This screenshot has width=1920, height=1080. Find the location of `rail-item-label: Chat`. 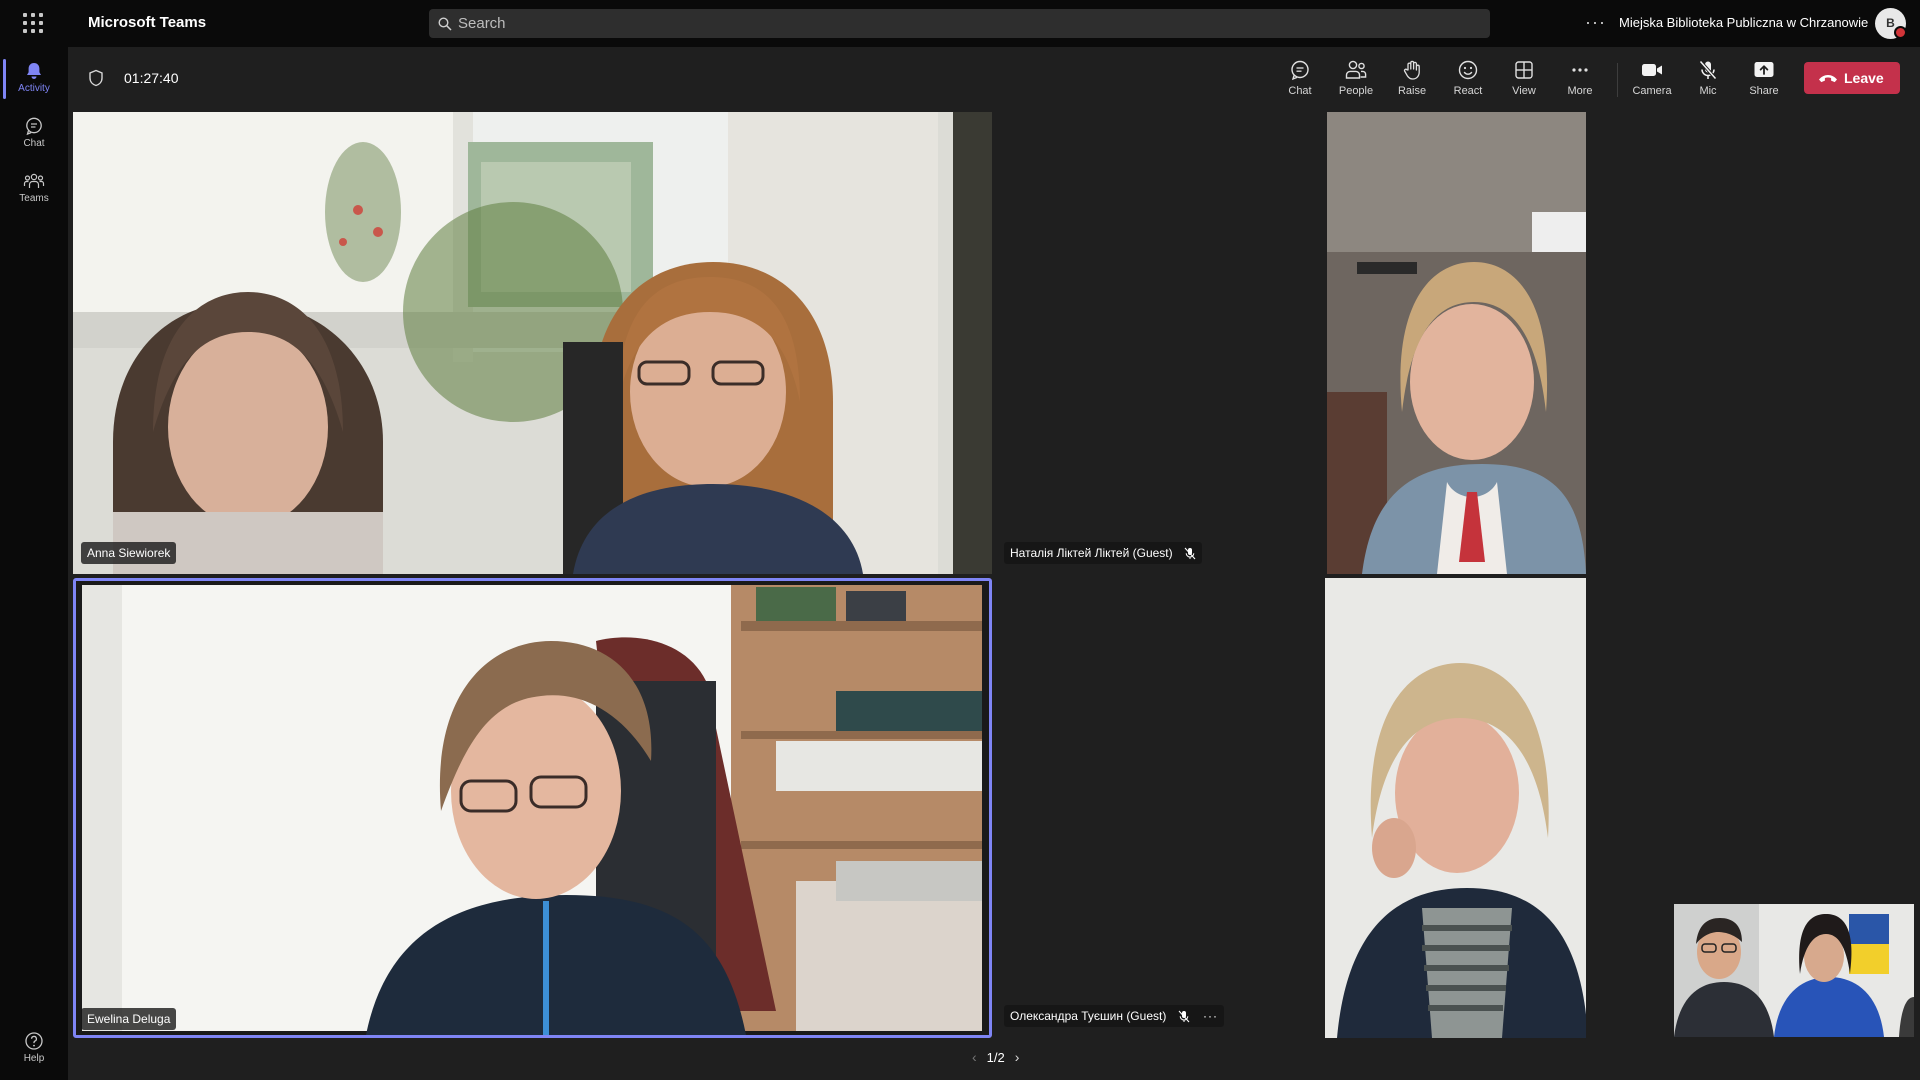

rail-item-label: Chat is located at coordinates (34, 143).